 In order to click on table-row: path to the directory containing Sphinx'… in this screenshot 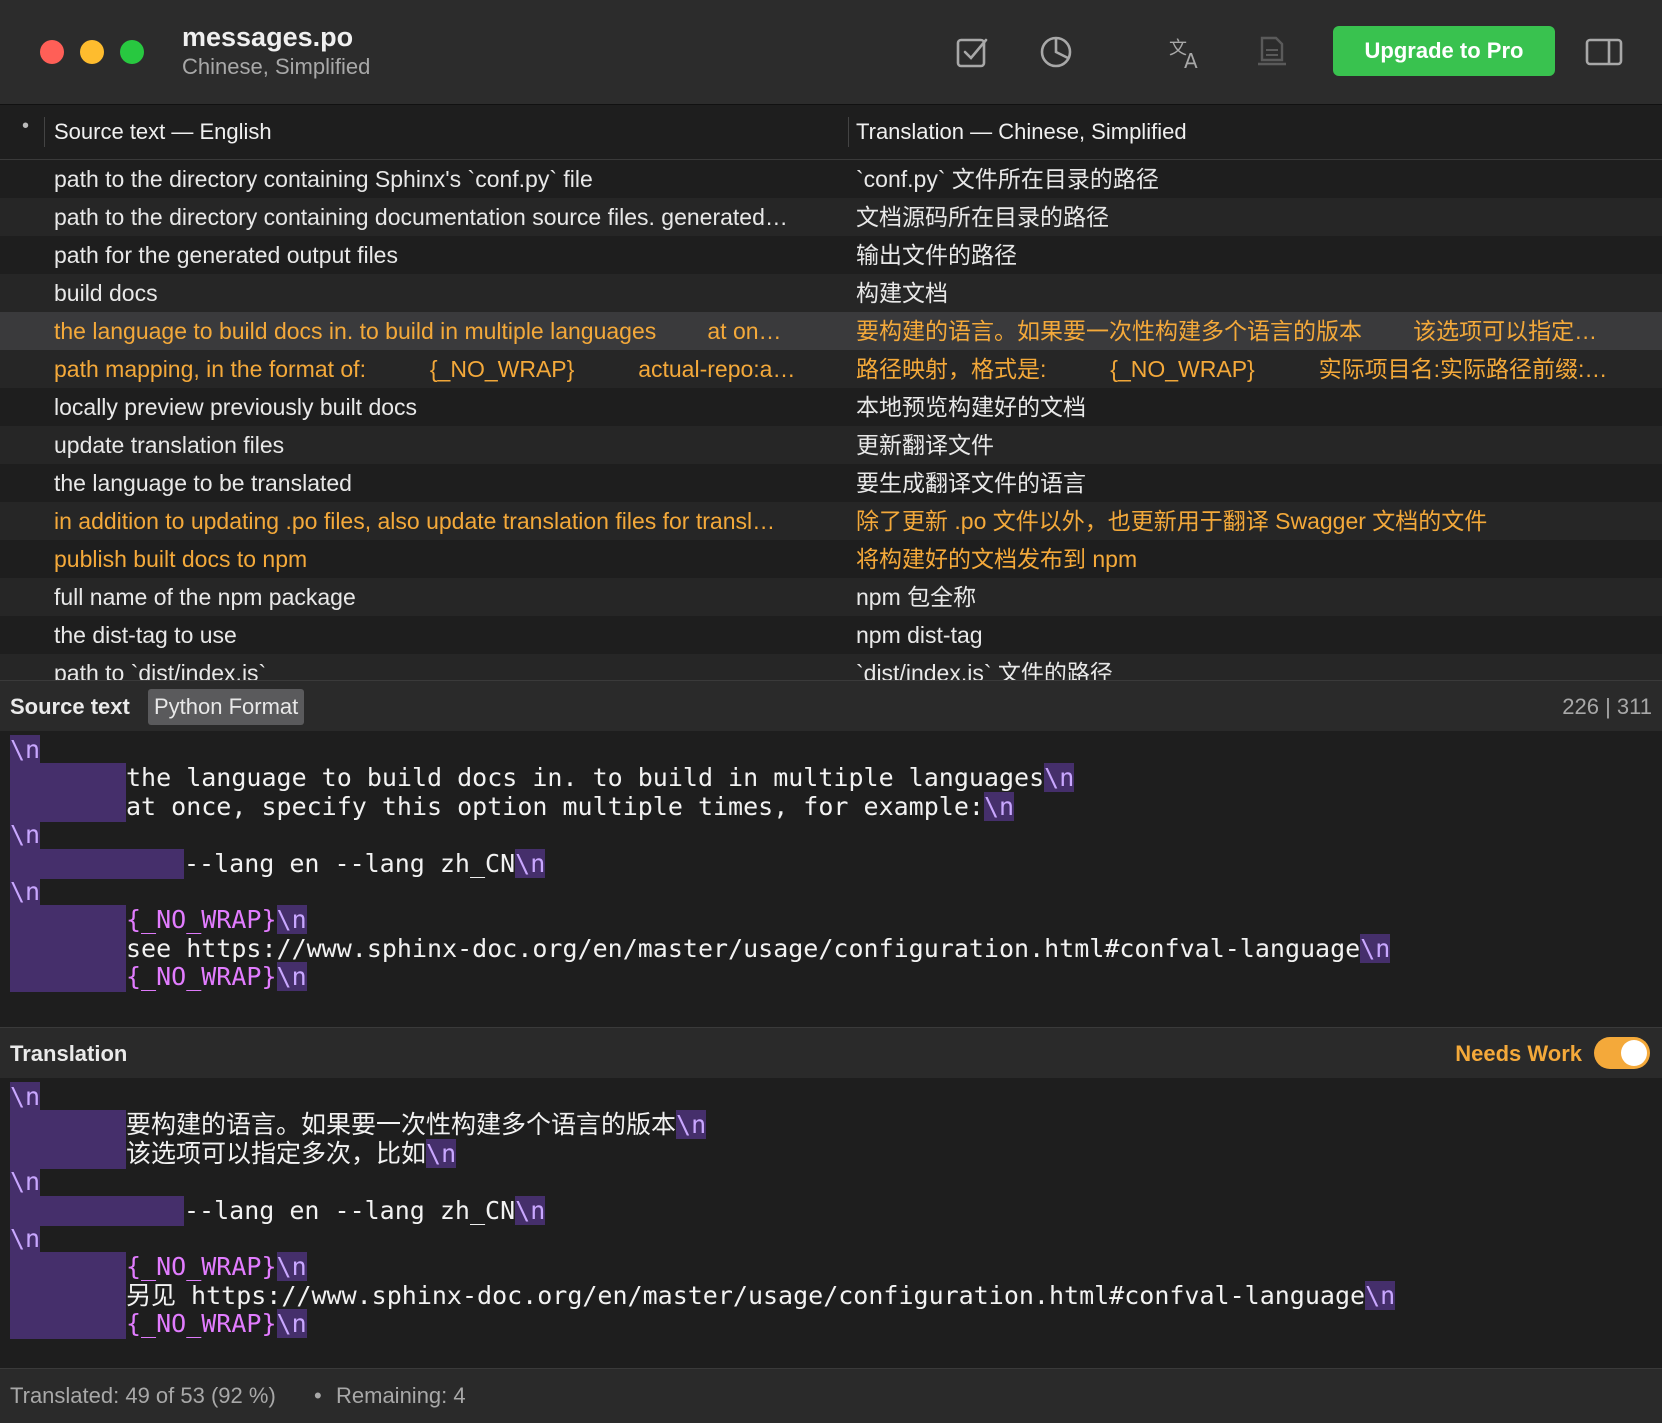, I will do `click(831, 179)`.